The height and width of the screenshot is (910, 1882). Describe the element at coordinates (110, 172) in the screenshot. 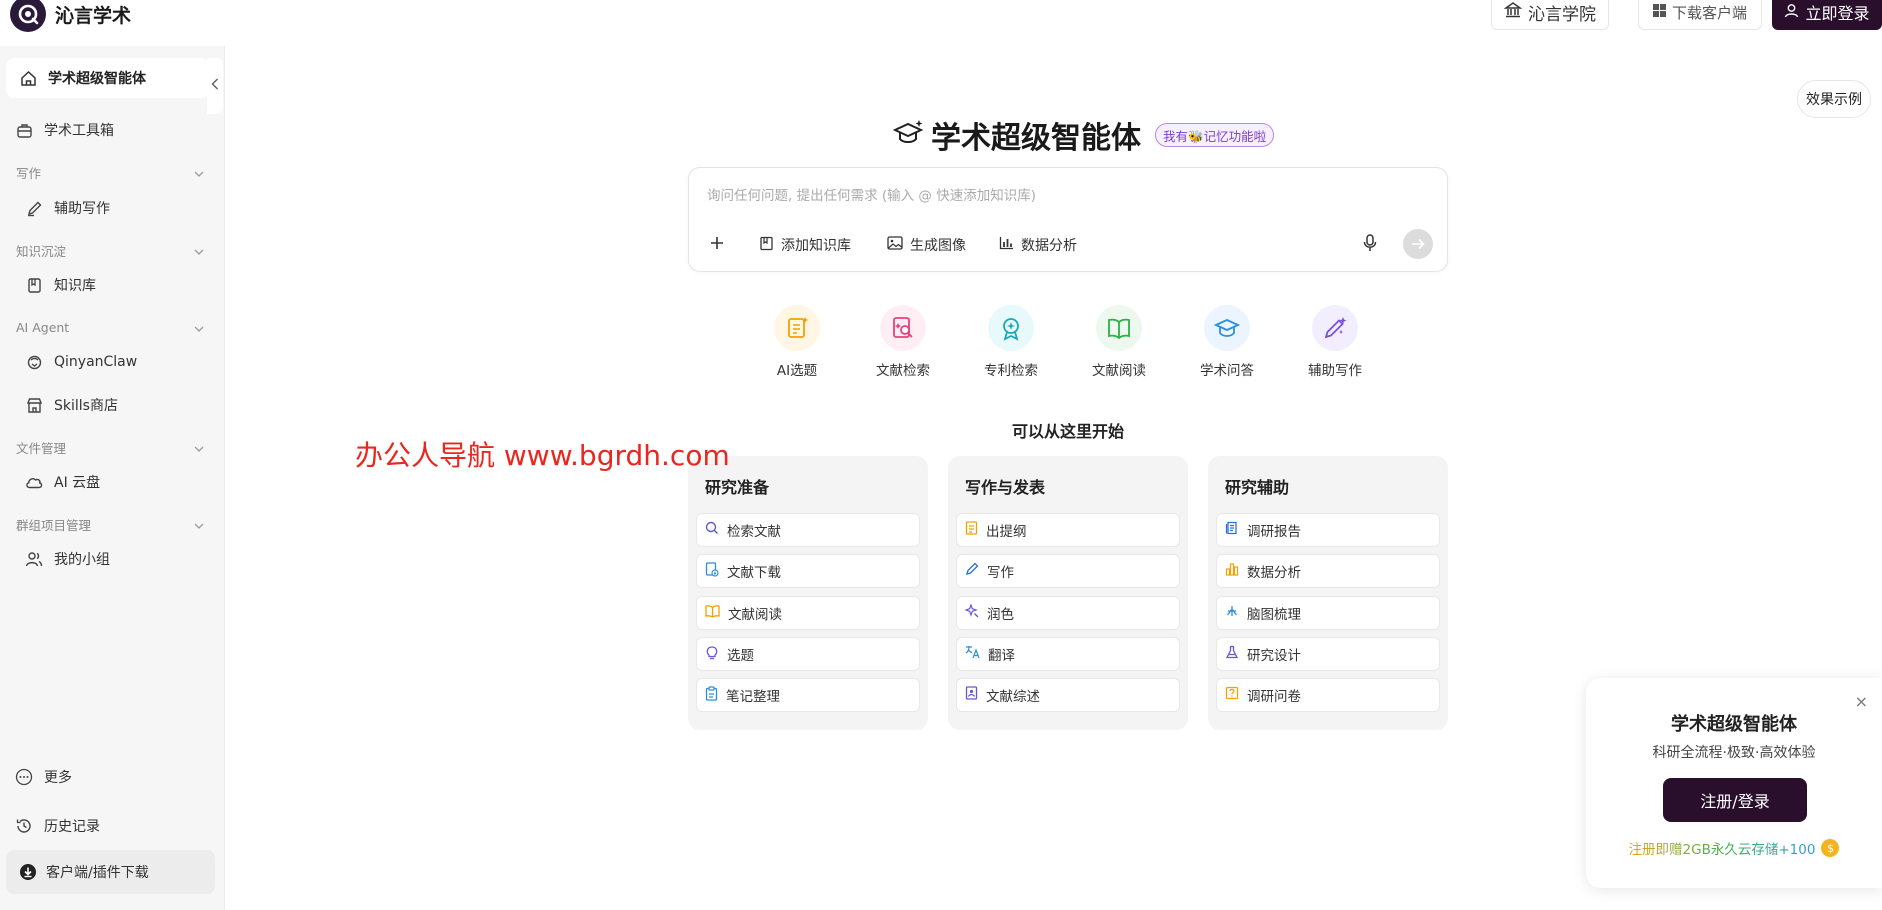

I see `sidebar-section-writing: 写作` at that location.